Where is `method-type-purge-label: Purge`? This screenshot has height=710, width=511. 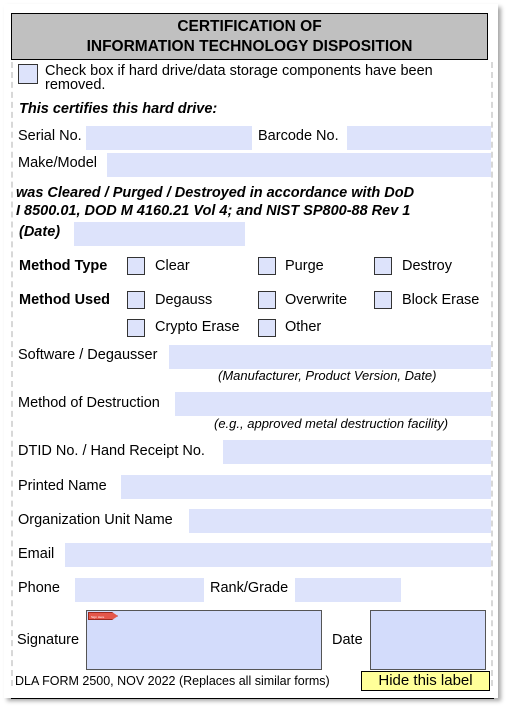 method-type-purge-label: Purge is located at coordinates (304, 266).